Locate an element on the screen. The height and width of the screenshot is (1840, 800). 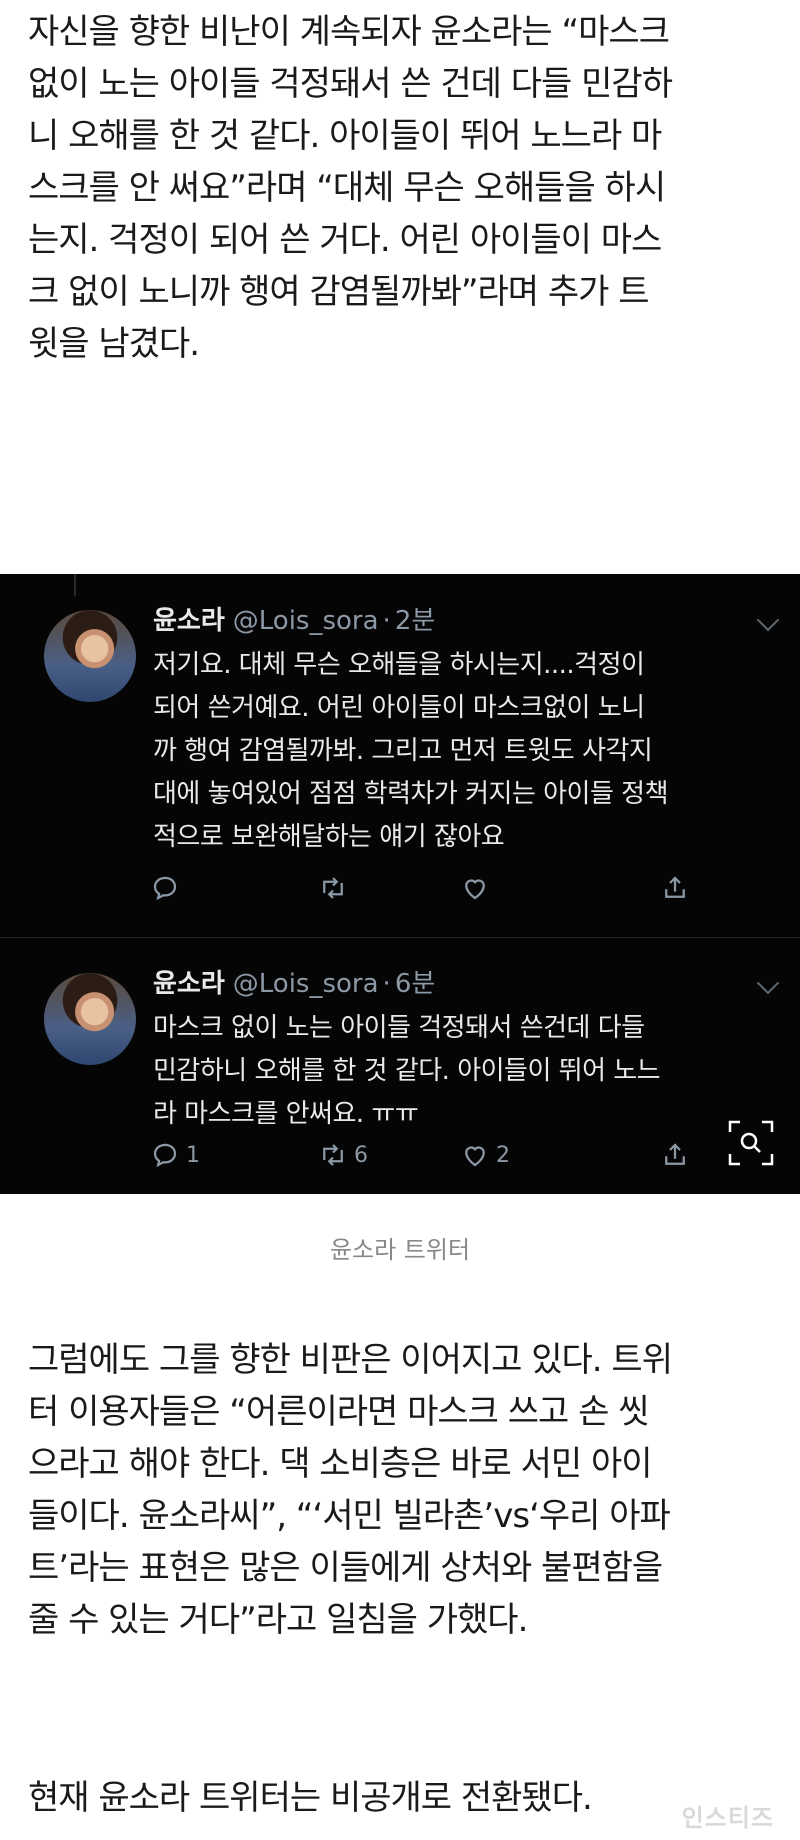
text-line: 으라고 해야 한다. 댁 소비층은 바로 서민 아이 is located at coordinates (340, 1464).